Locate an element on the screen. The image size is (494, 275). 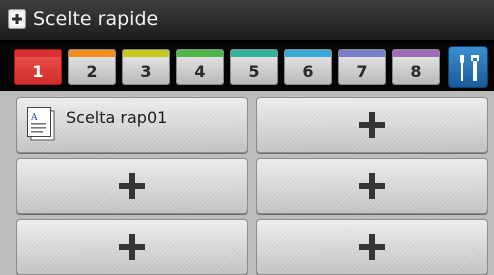
tab-3: 3 is located at coordinates (146, 67).